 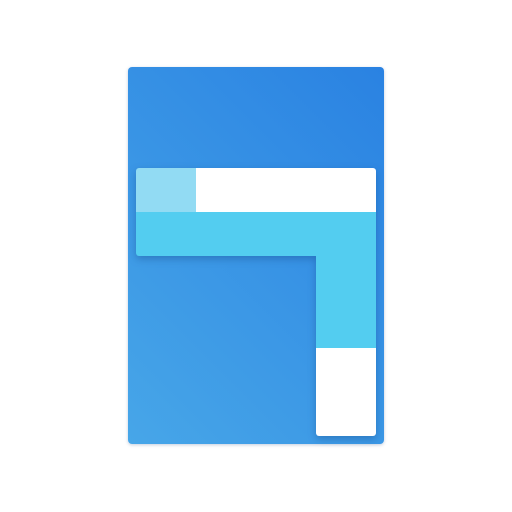 I want to click on top-left-light-block, so click(x=166, y=190).